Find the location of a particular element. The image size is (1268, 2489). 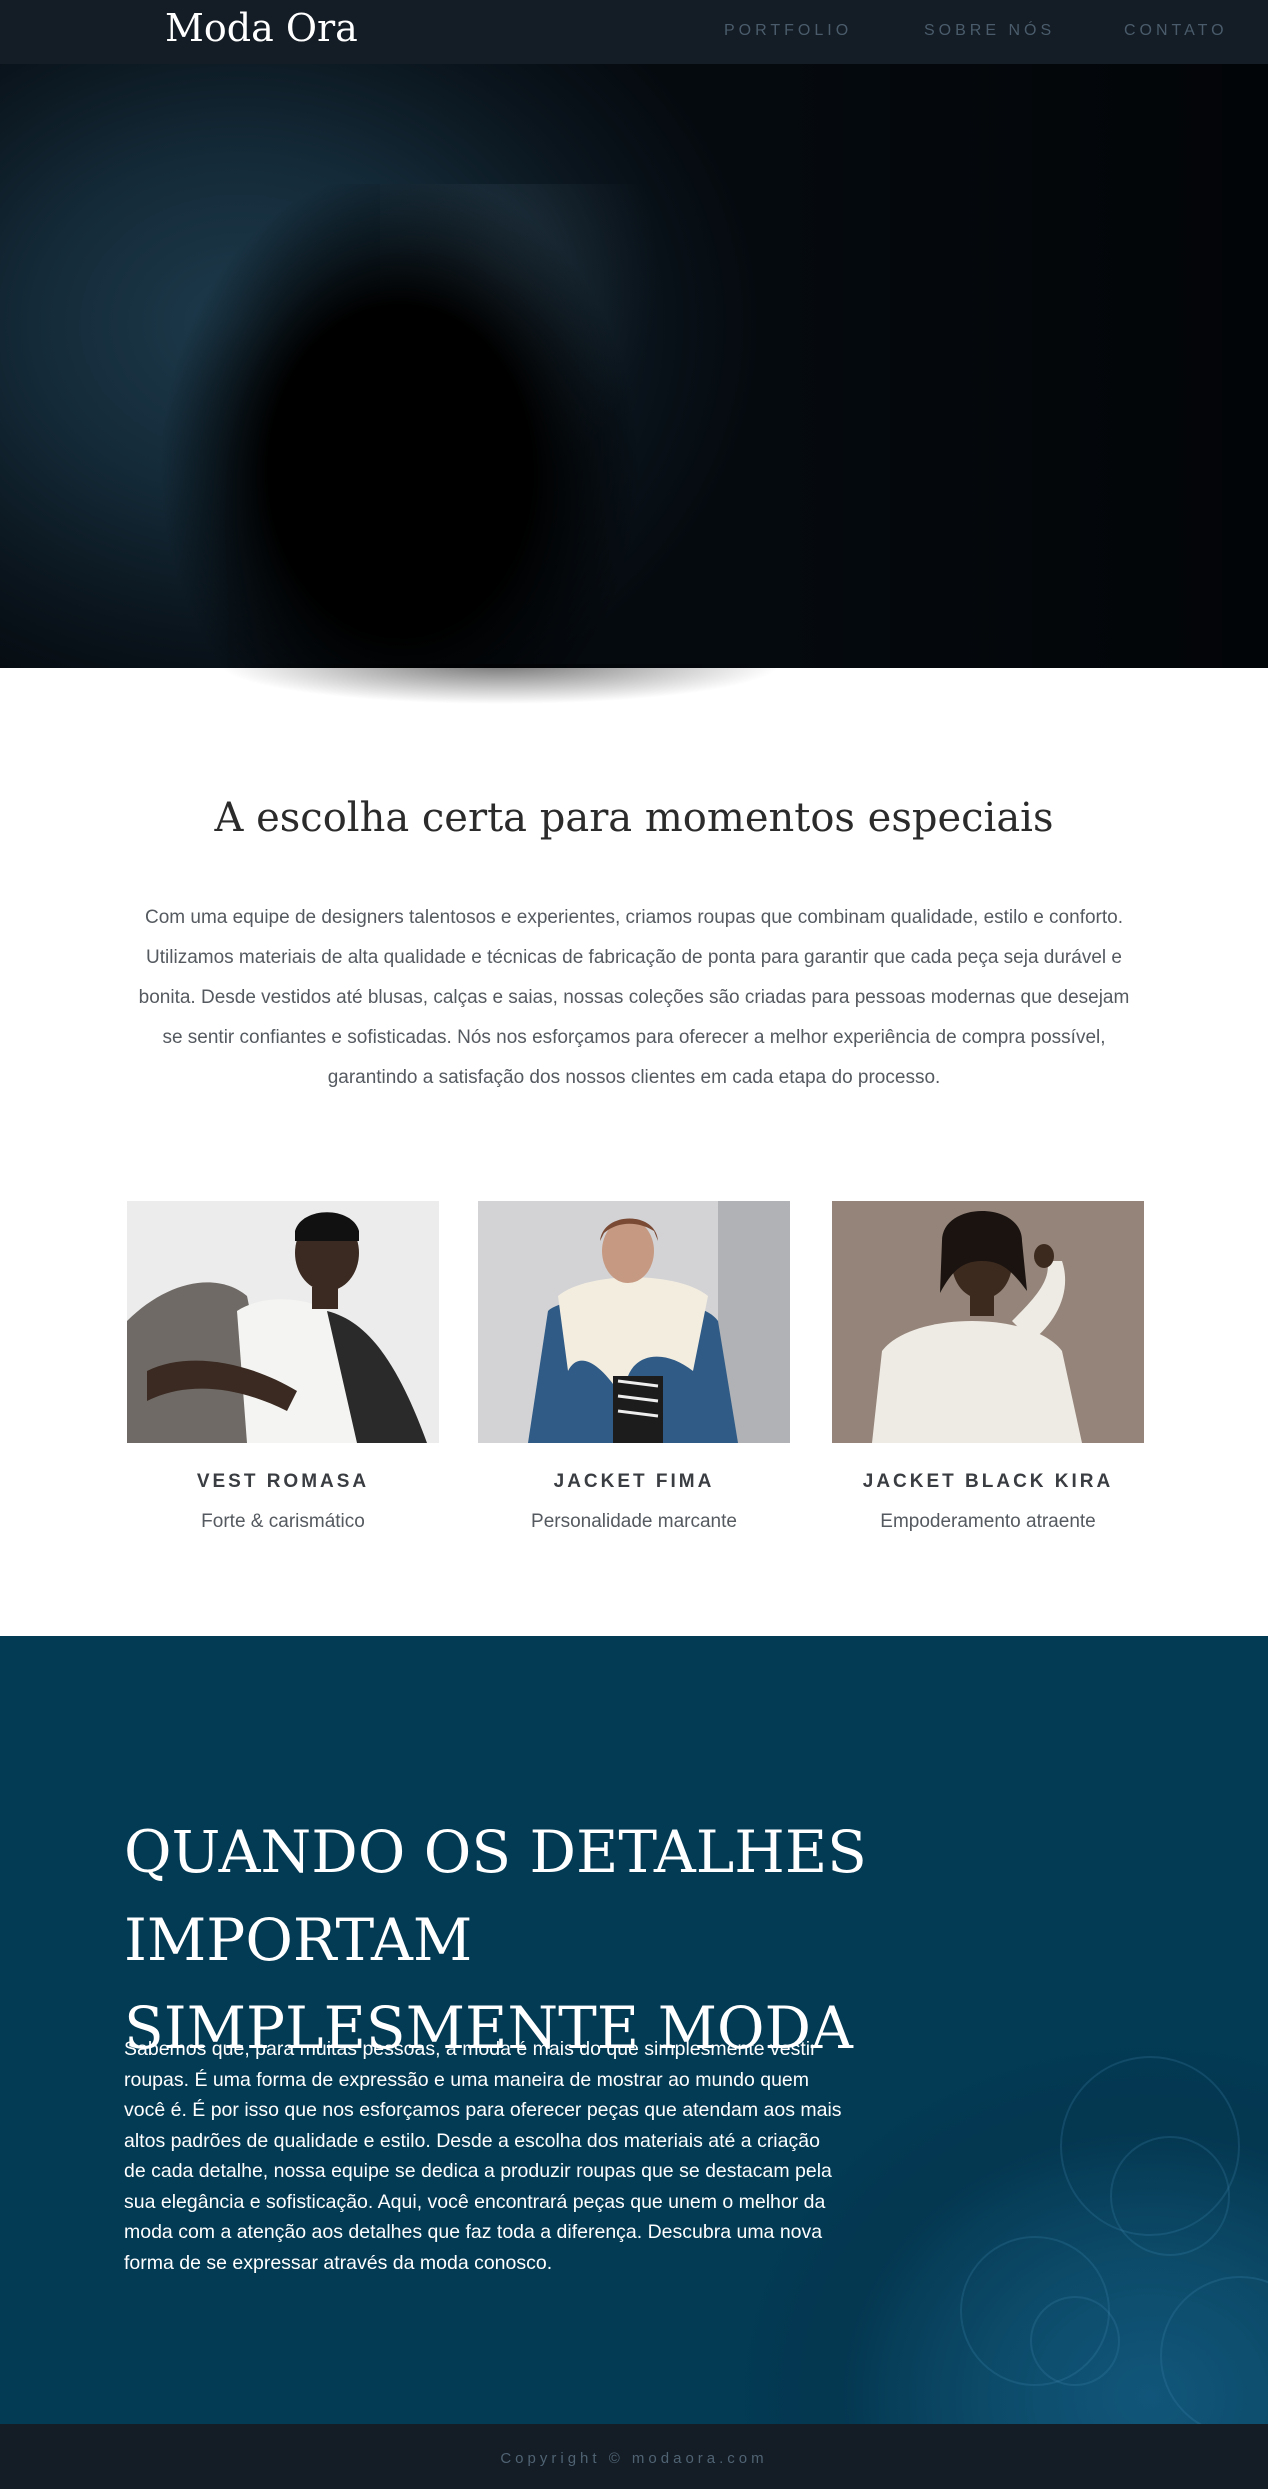

woman-in-fur-collar-jacket-photo is located at coordinates (634, 1322).